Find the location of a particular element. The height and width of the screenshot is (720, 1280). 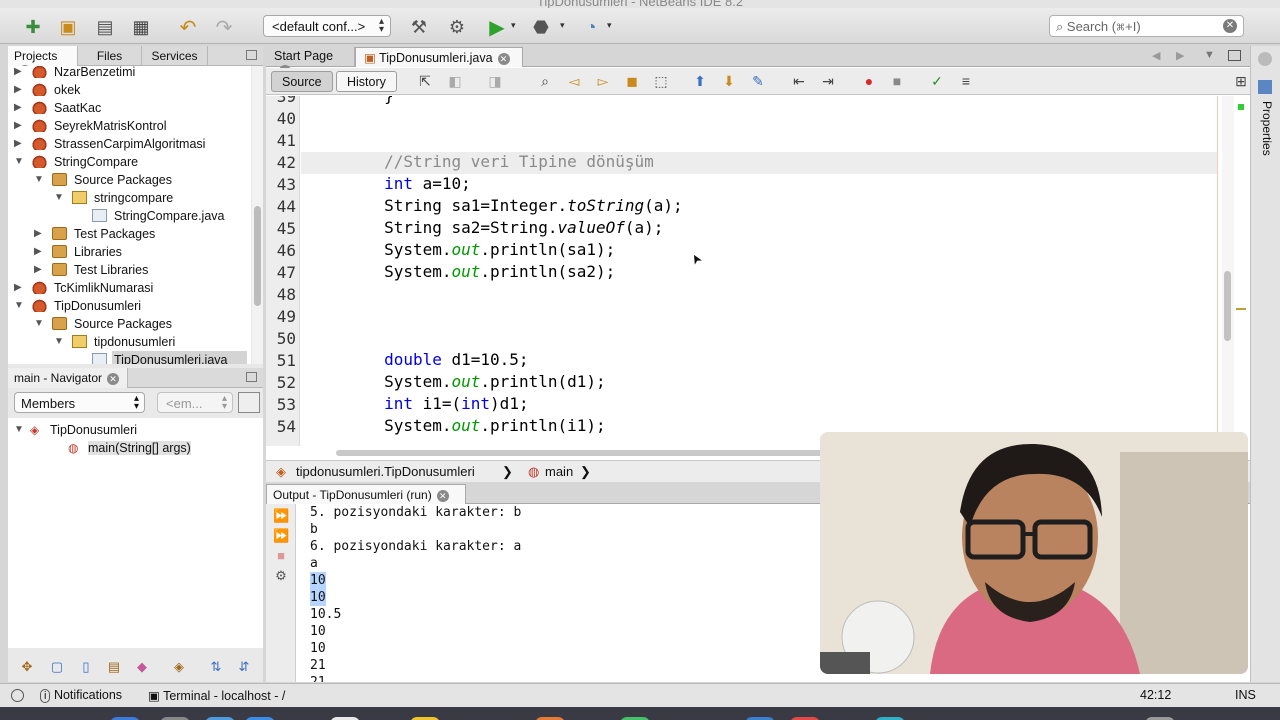

terminal-button: ▣ Terminal - localhost - / is located at coordinates (216, 695).